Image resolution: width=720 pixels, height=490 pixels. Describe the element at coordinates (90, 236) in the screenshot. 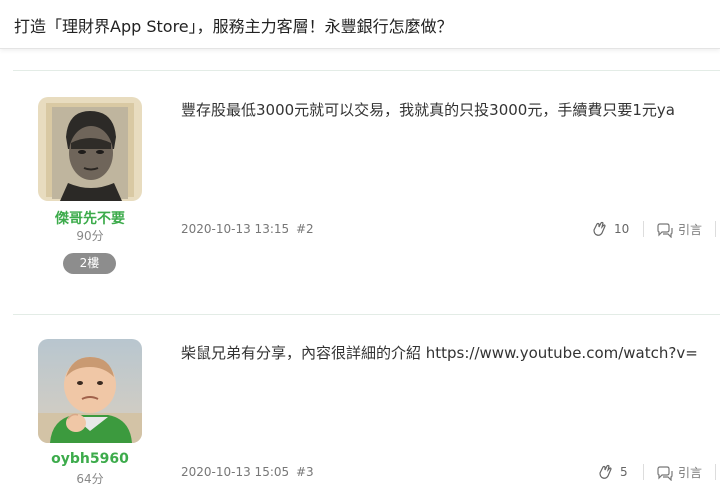

I see `user-points: 90分` at that location.